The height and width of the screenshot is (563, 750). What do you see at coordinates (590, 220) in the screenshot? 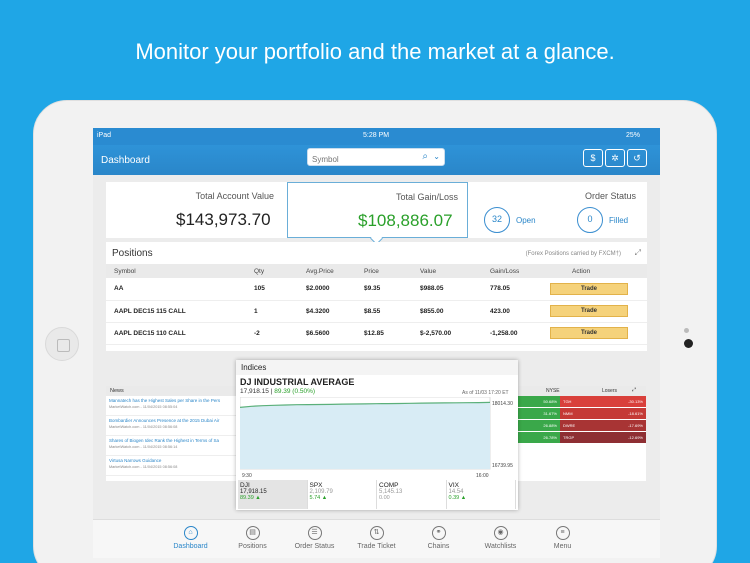
I see `filled-orders-count: 0` at bounding box center [590, 220].